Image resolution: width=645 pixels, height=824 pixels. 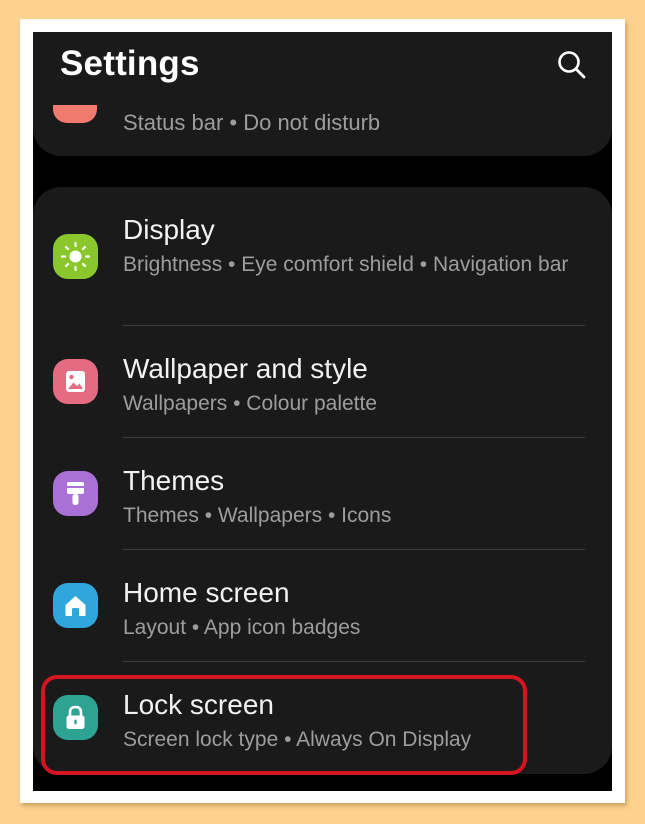 What do you see at coordinates (284, 725) in the screenshot?
I see `lock-screen-highlight` at bounding box center [284, 725].